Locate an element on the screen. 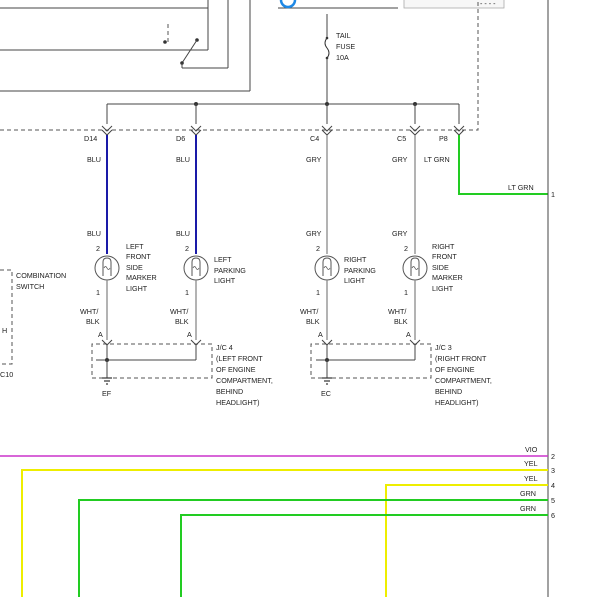 The width and height of the screenshot is (602, 597). blue-circle-icon is located at coordinates (288, 4).